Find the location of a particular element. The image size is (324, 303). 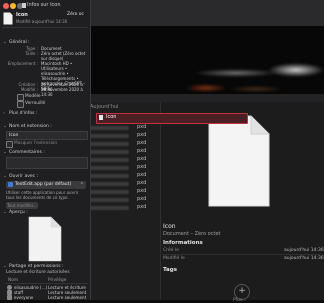

section-sharing: ⌄ Partage et permissions : is located at coordinates (33, 266).